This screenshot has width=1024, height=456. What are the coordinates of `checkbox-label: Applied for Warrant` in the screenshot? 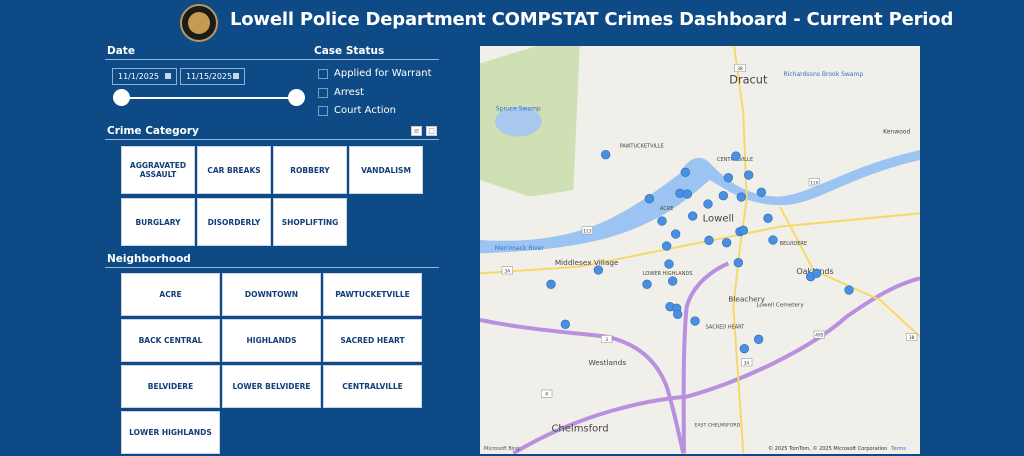 It's located at (383, 73).